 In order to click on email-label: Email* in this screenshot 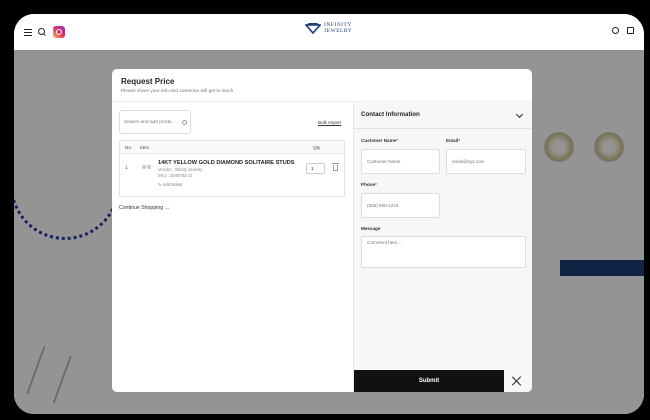, I will do `click(453, 140)`.